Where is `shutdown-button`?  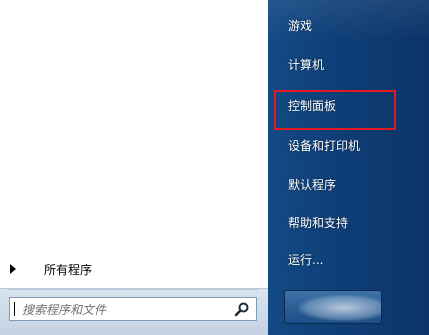 shutdown-button is located at coordinates (333, 307).